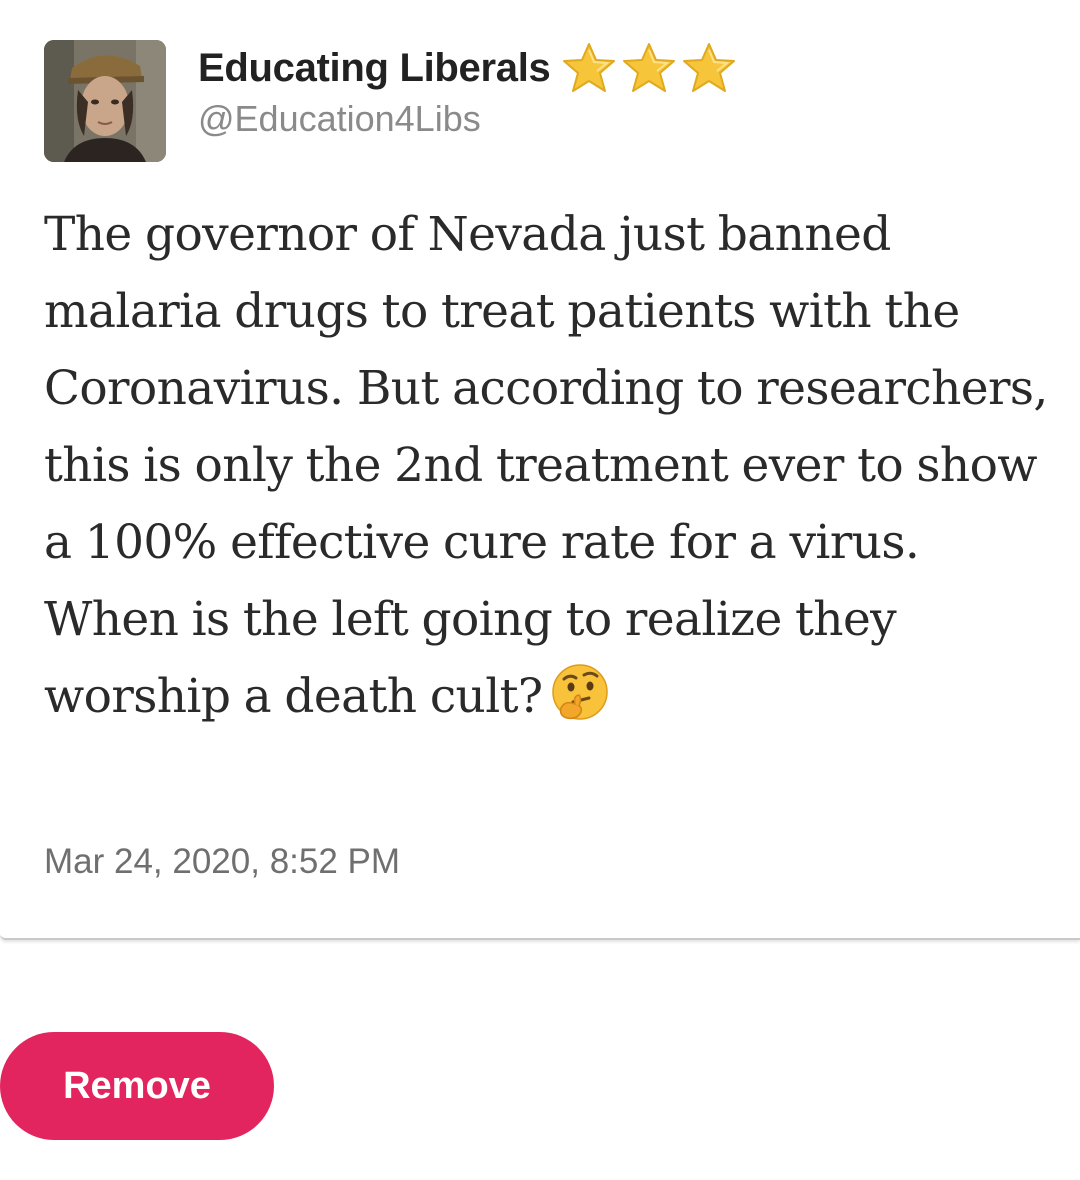 The image size is (1080, 1180). What do you see at coordinates (137, 1086) in the screenshot?
I see `remove-button: Remove` at bounding box center [137, 1086].